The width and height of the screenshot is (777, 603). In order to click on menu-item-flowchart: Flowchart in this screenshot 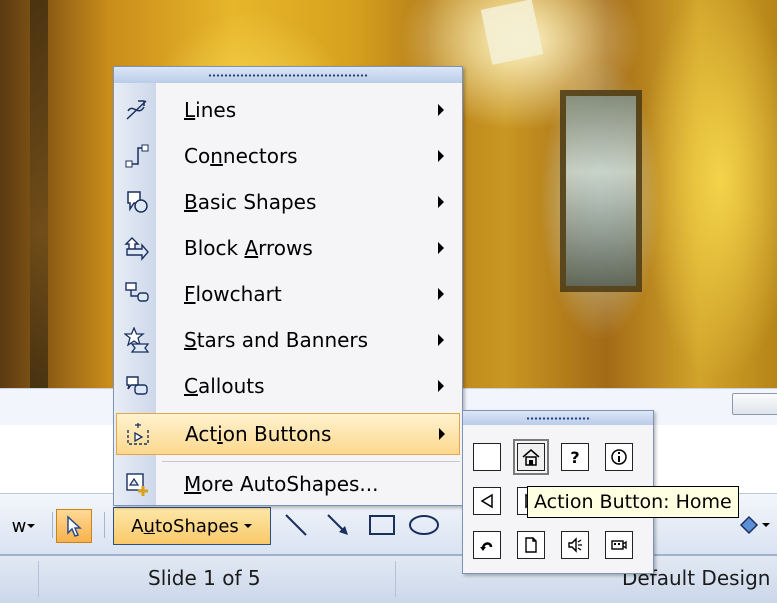, I will do `click(288, 294)`.